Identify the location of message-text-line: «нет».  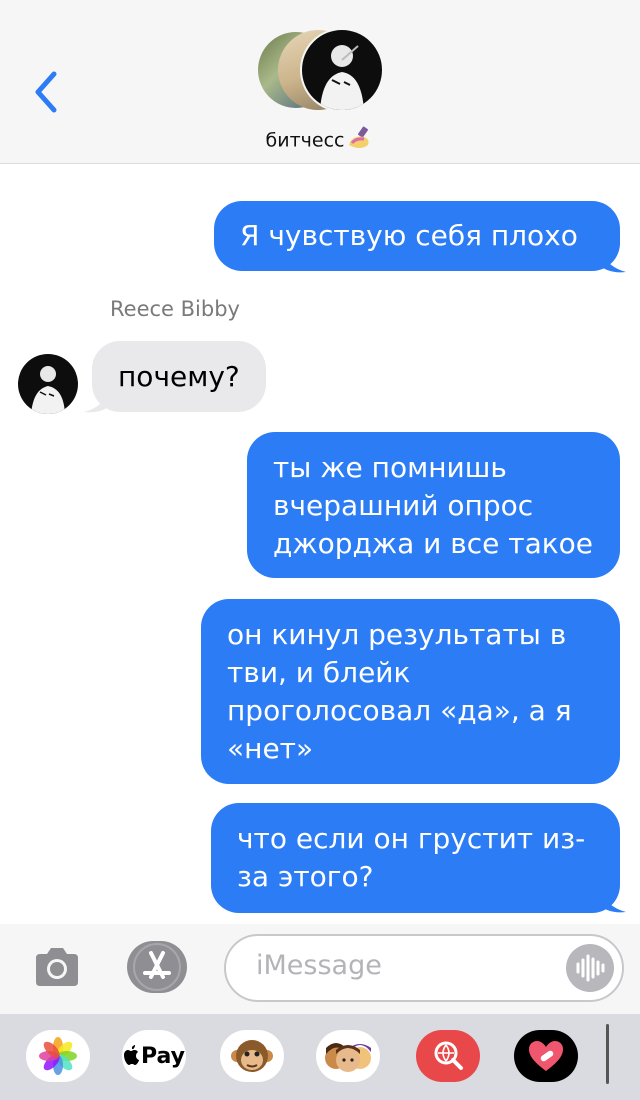
(270, 748).